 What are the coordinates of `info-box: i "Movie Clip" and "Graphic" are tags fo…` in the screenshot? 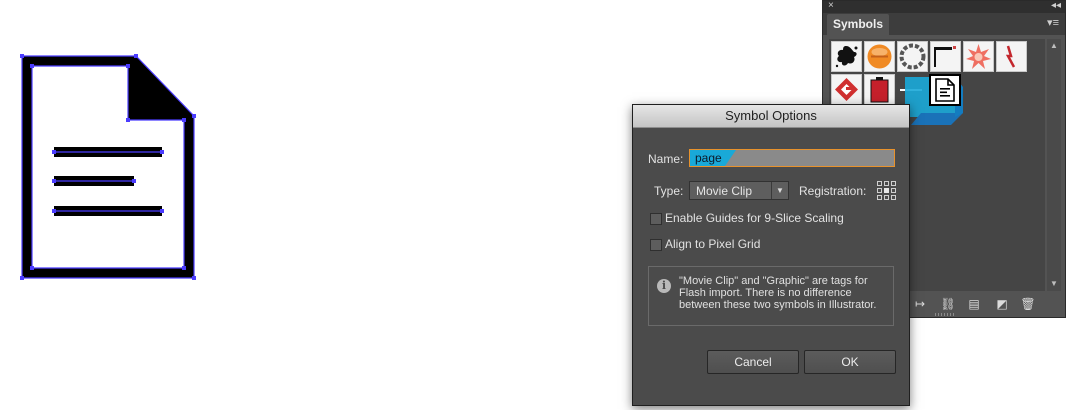 It's located at (771, 296).